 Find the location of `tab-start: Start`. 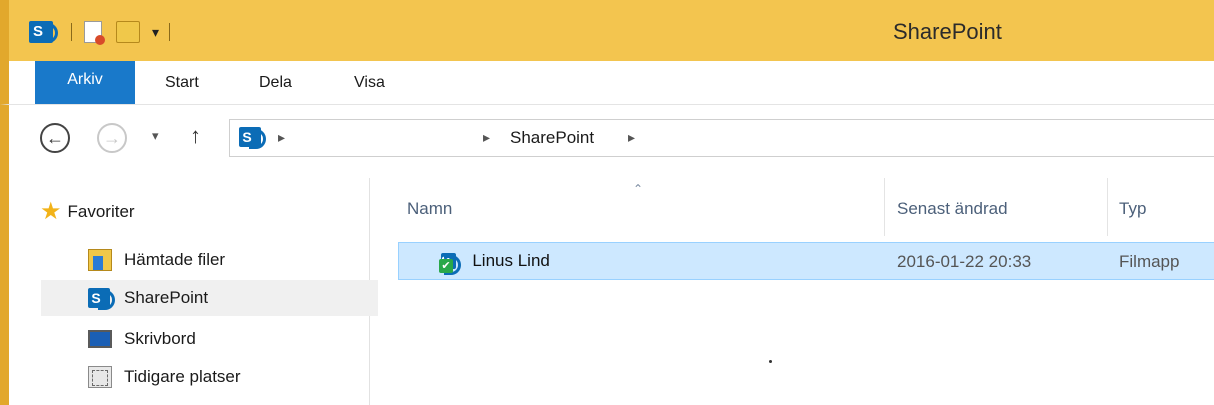

tab-start: Start is located at coordinates (182, 82).